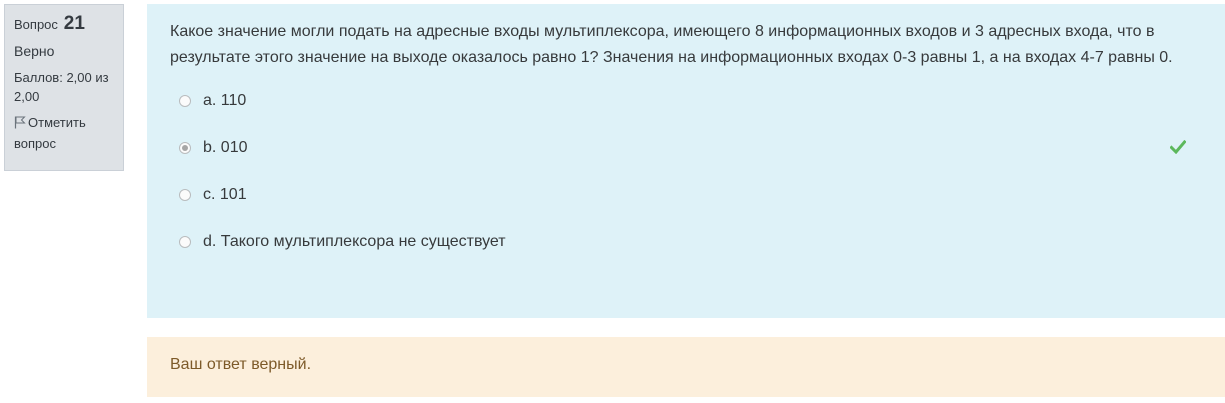 The height and width of the screenshot is (403, 1225). I want to click on answer-option-a: a. 110, so click(686, 116).